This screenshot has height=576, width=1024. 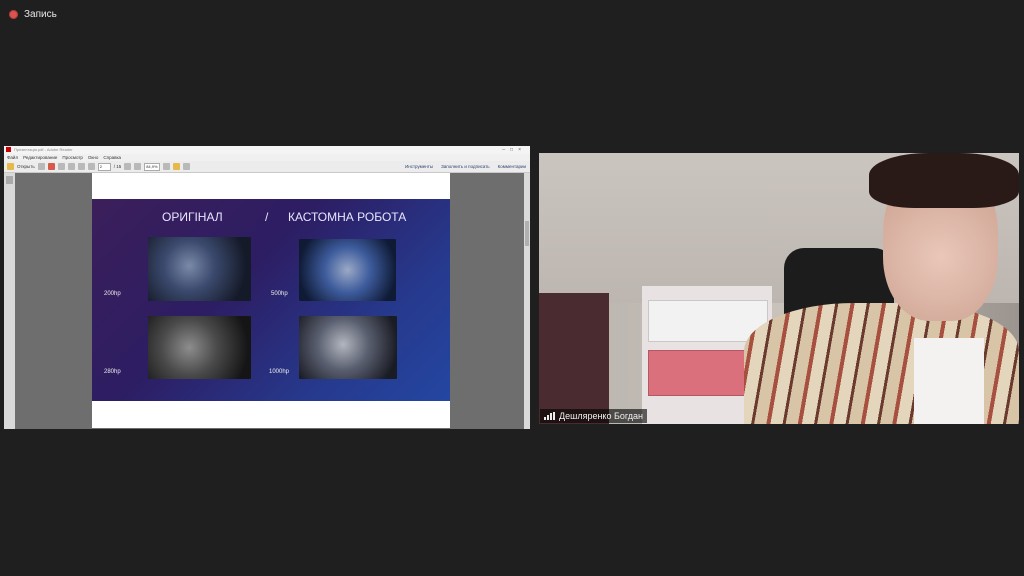 What do you see at coordinates (514, 150) in the screenshot?
I see `window-controls: –□×` at bounding box center [514, 150].